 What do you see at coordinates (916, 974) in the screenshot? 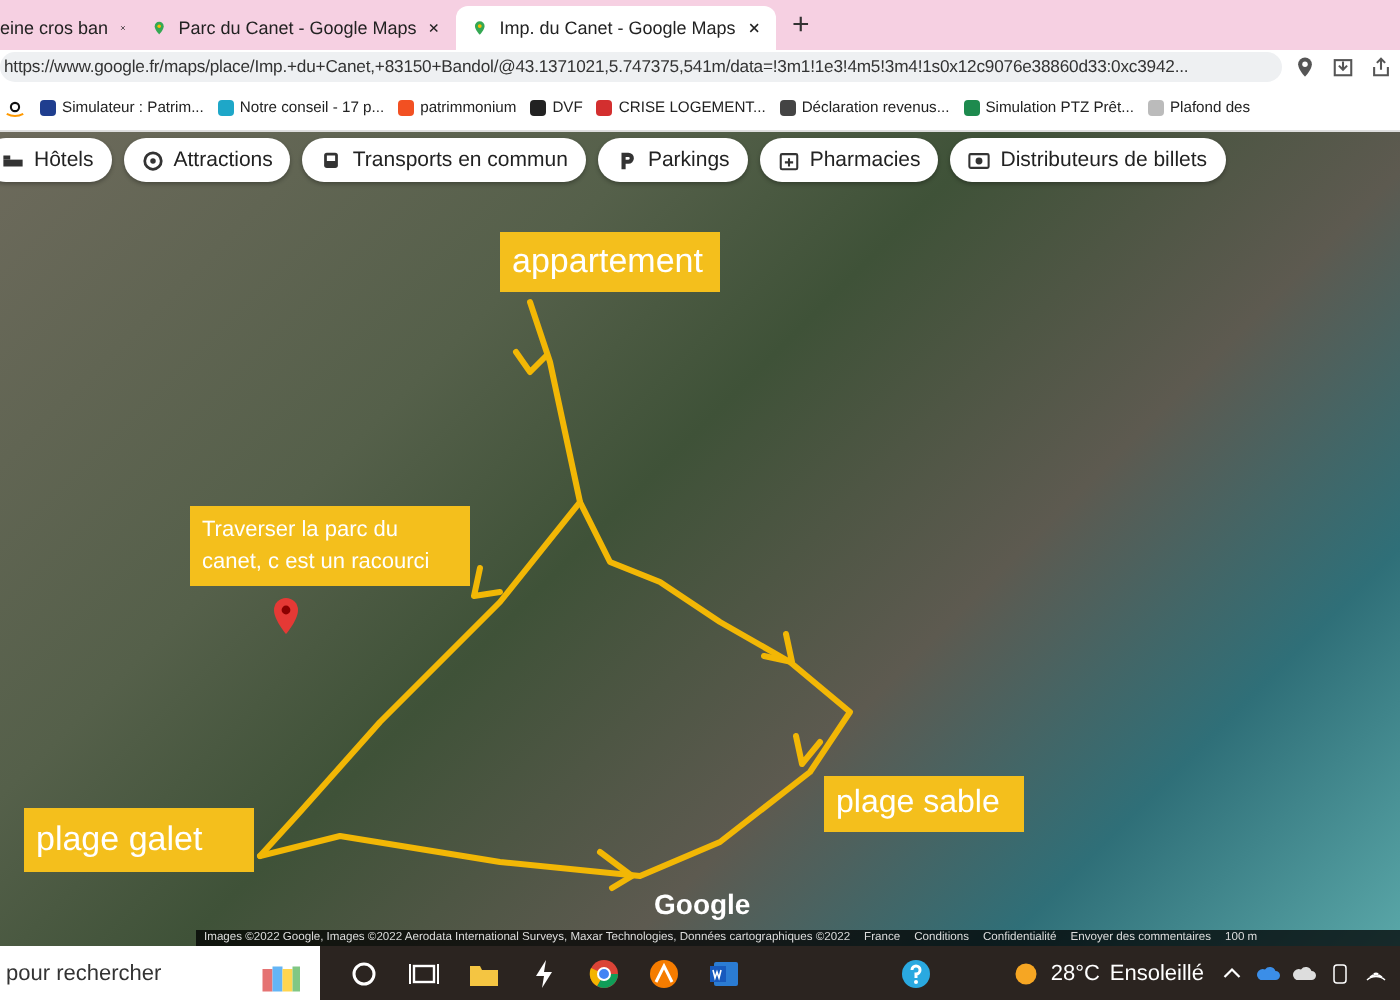
I see `help-icon` at bounding box center [916, 974].